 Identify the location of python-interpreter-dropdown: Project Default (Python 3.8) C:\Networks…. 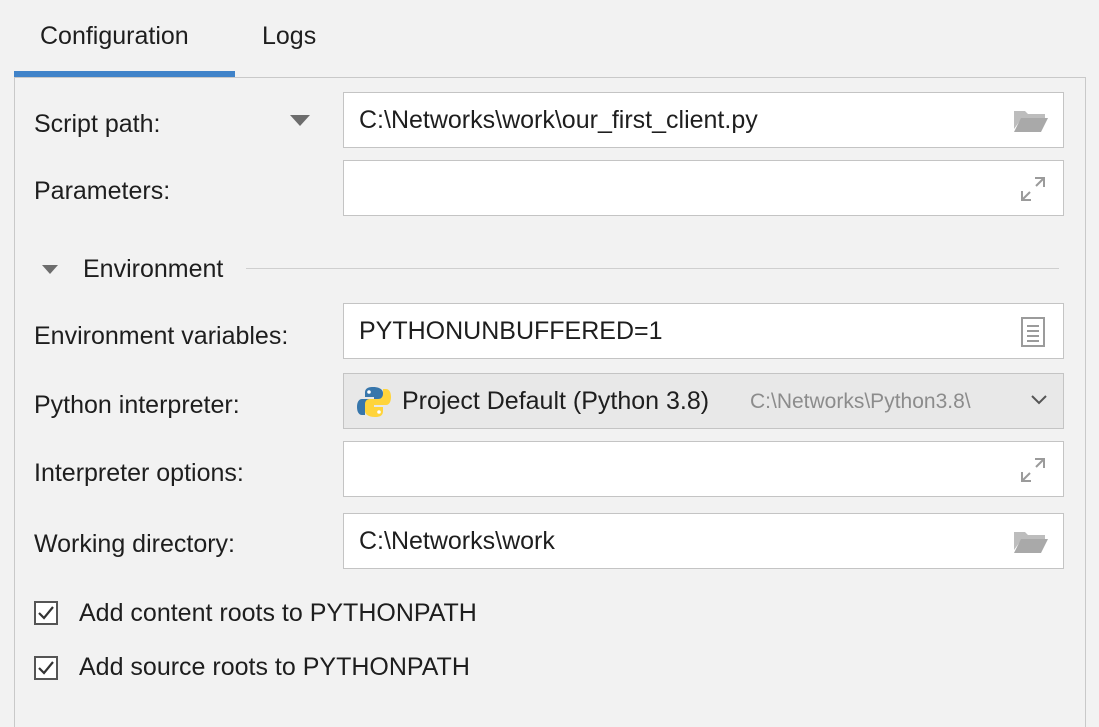
(703, 401).